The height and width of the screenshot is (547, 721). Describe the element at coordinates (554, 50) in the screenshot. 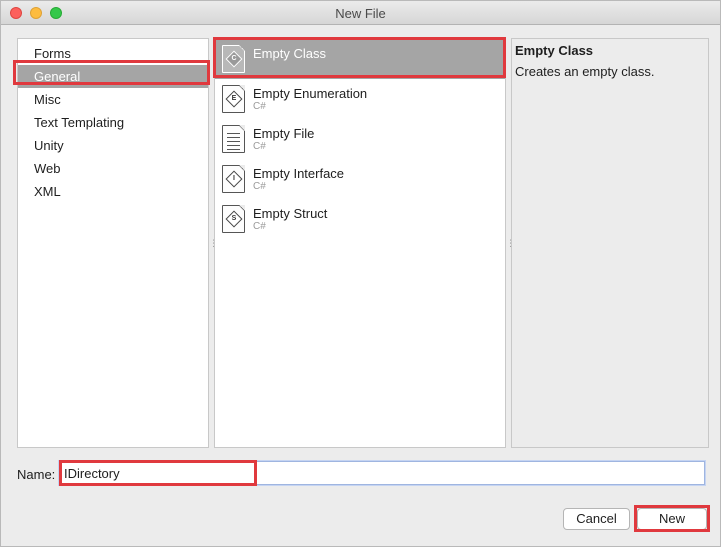

I see `description-title: Empty Class` at that location.